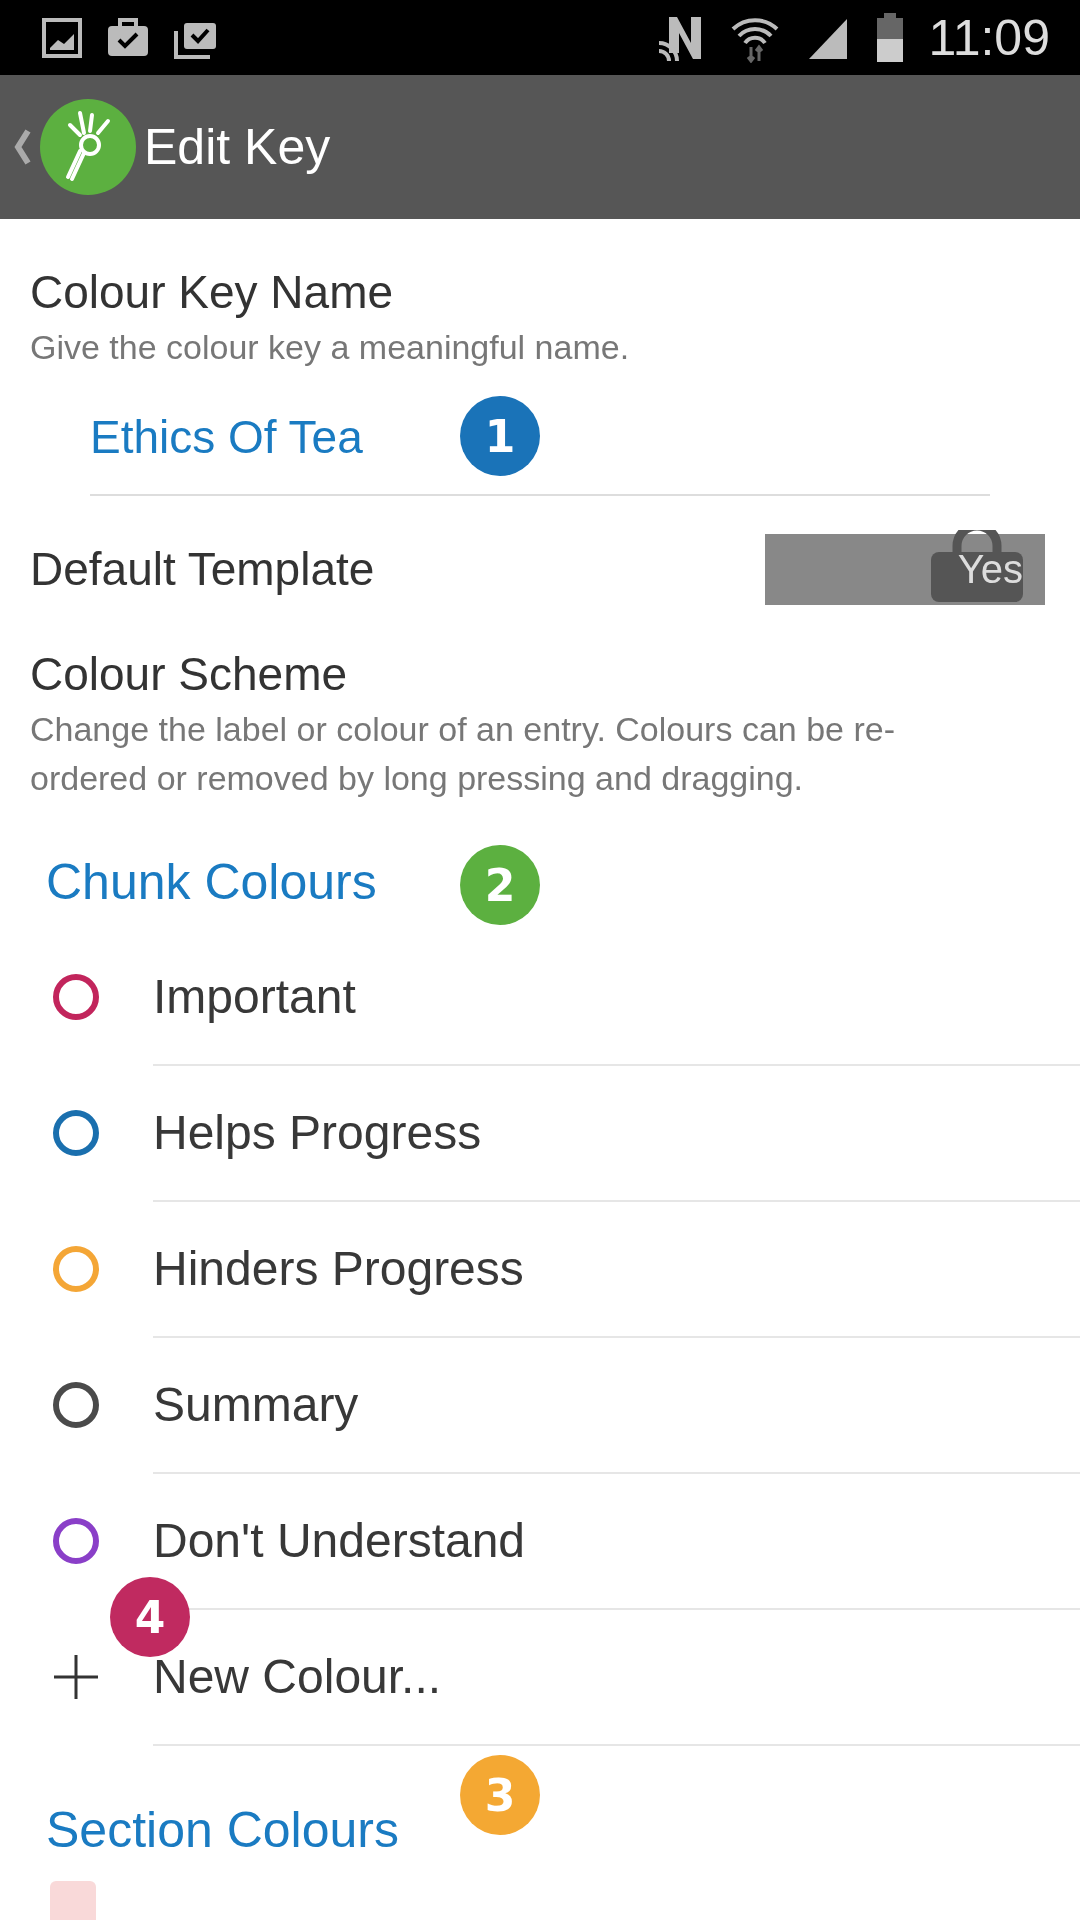 The image size is (1080, 1920). Describe the element at coordinates (616, 1269) in the screenshot. I see `colour-list-item: Hinders Progress` at that location.